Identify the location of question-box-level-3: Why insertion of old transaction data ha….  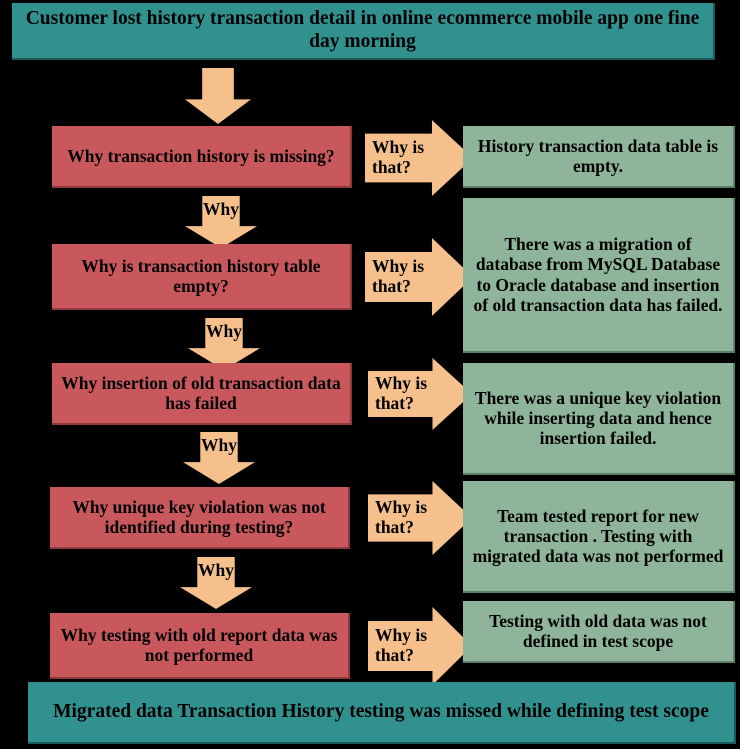
(202, 394).